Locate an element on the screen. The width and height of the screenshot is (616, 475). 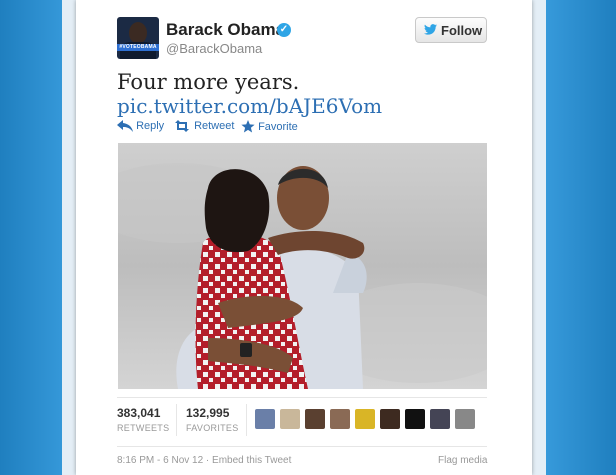
tweet-timestamp: 8:16 PM - 6 Nov 12 · Embed this Tweet is located at coordinates (204, 460).